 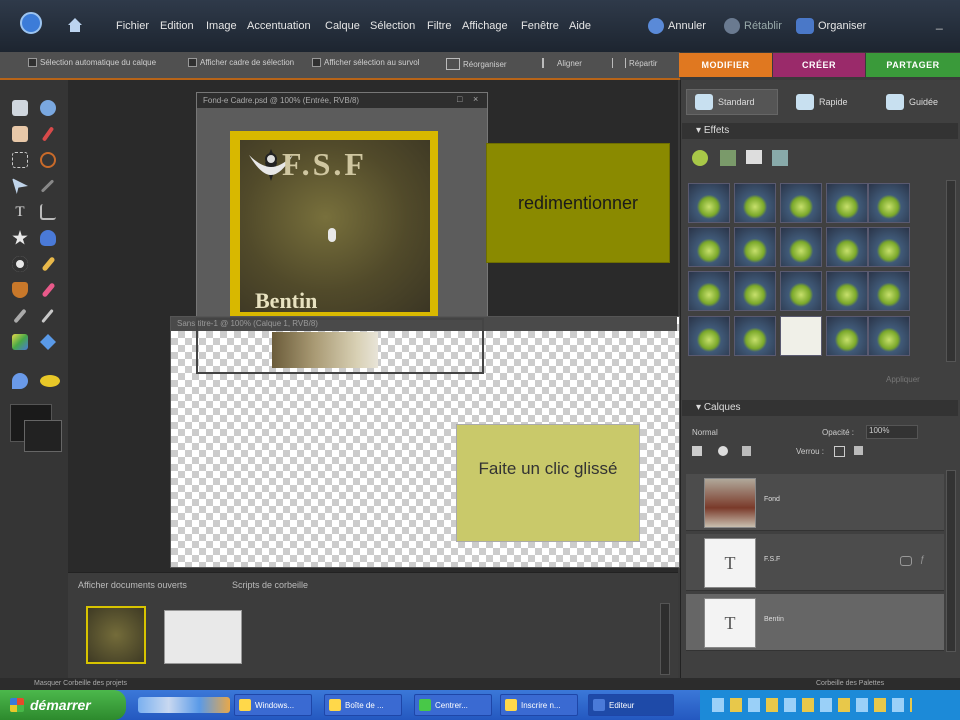 What do you see at coordinates (892, 432) in the screenshot?
I see `opacity-field: 100%` at bounding box center [892, 432].